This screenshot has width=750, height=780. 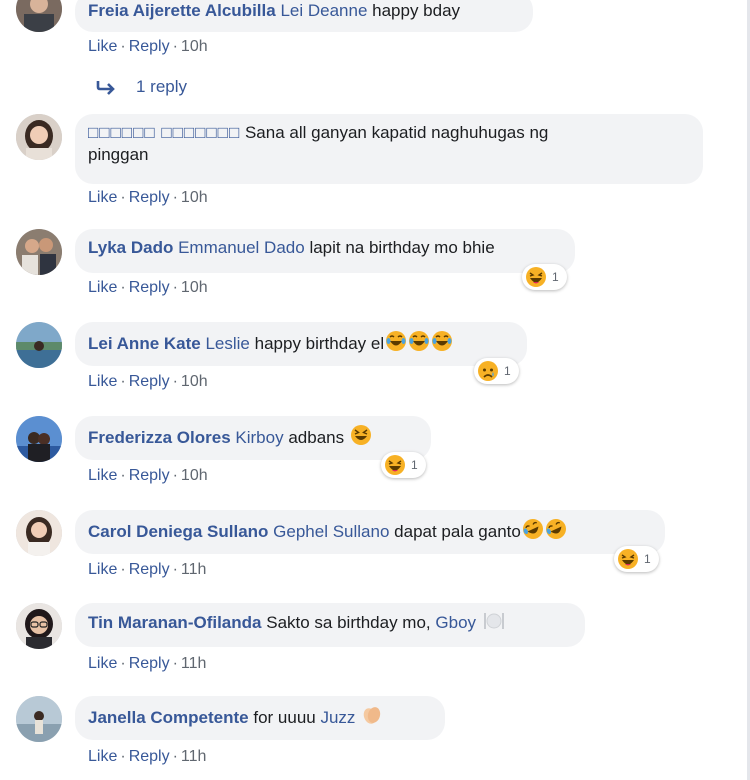 I want to click on comment-text: adbans, so click(x=316, y=437).